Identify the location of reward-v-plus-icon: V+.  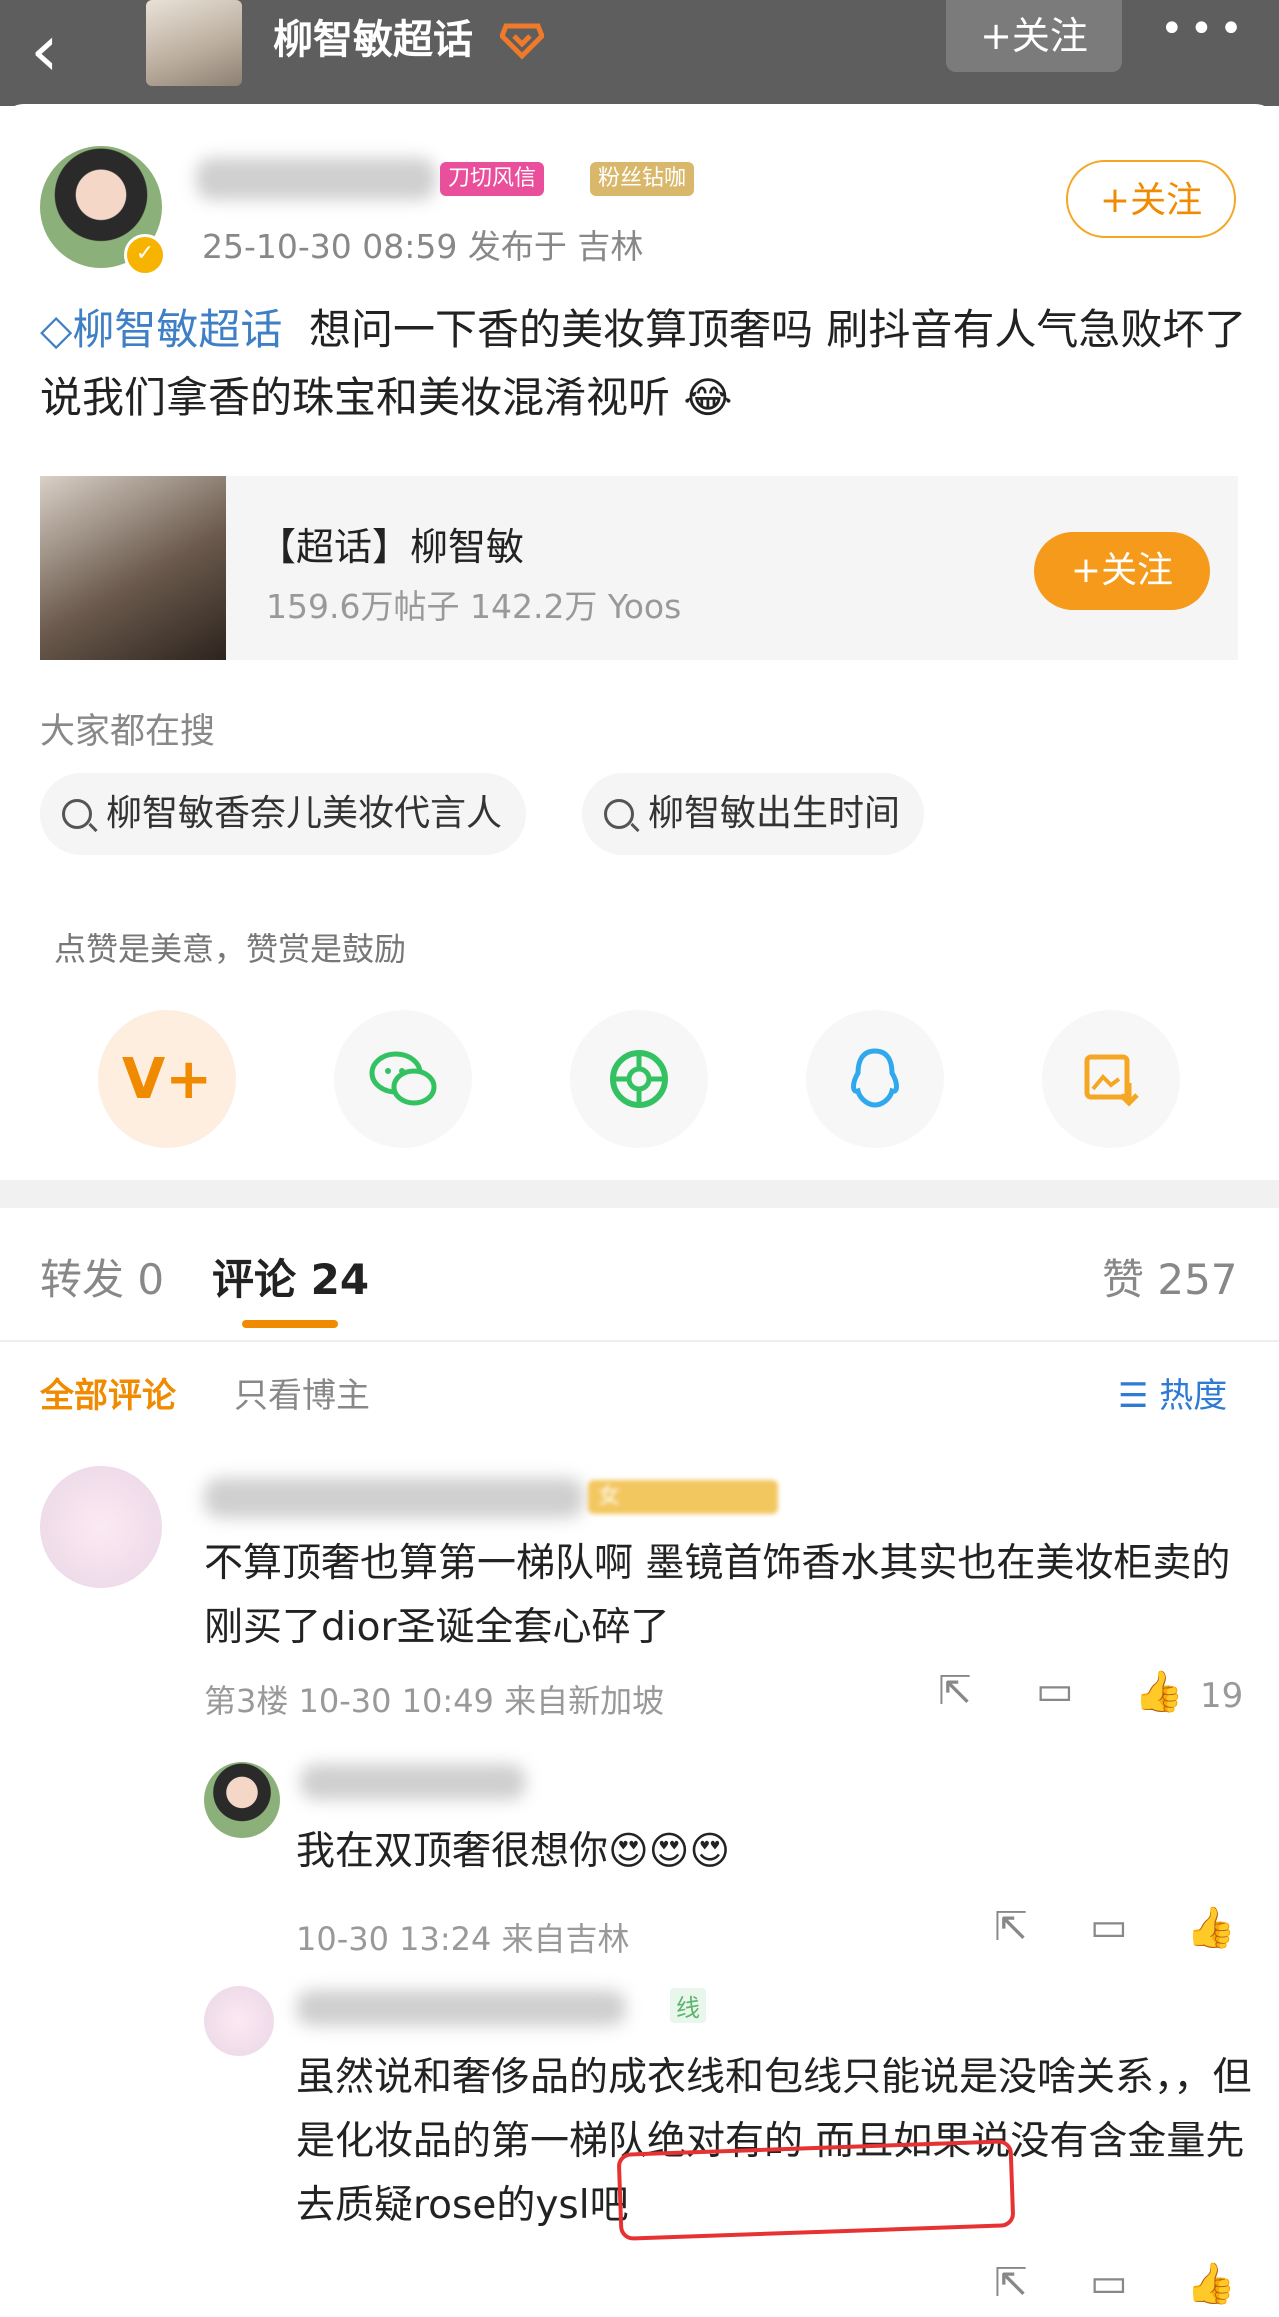
(167, 1079).